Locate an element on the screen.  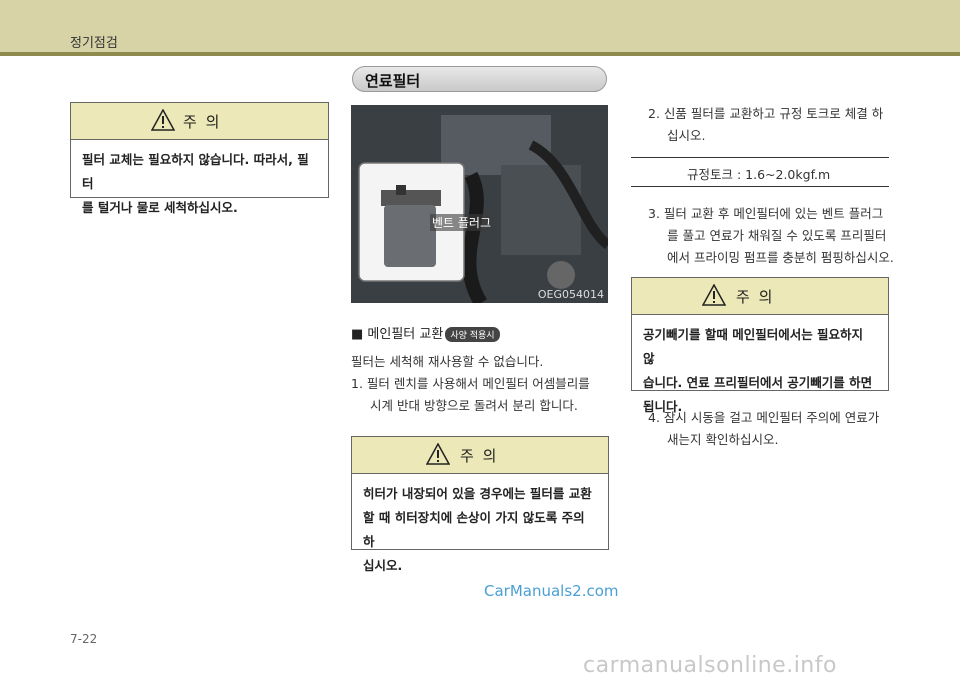
heading-text: ■ 메인필터 교환 is located at coordinates (397, 334).